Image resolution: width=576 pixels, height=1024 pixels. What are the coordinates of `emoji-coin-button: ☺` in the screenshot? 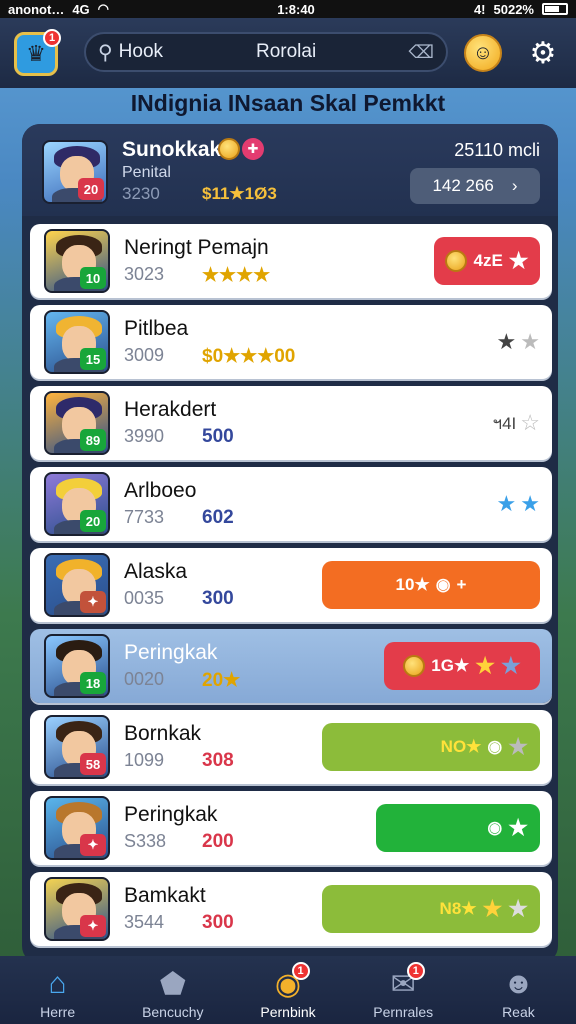 It's located at (483, 53).